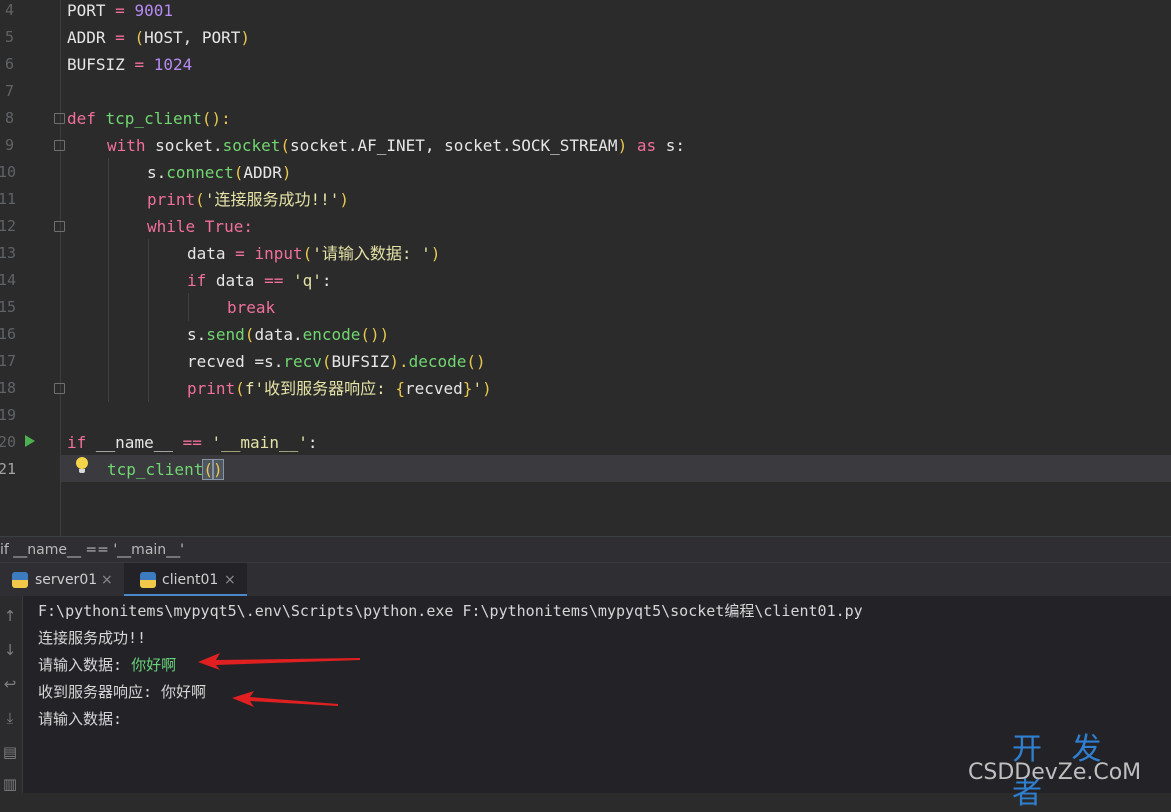  Describe the element at coordinates (30, 441) in the screenshot. I see `run-gutter-icon` at that location.